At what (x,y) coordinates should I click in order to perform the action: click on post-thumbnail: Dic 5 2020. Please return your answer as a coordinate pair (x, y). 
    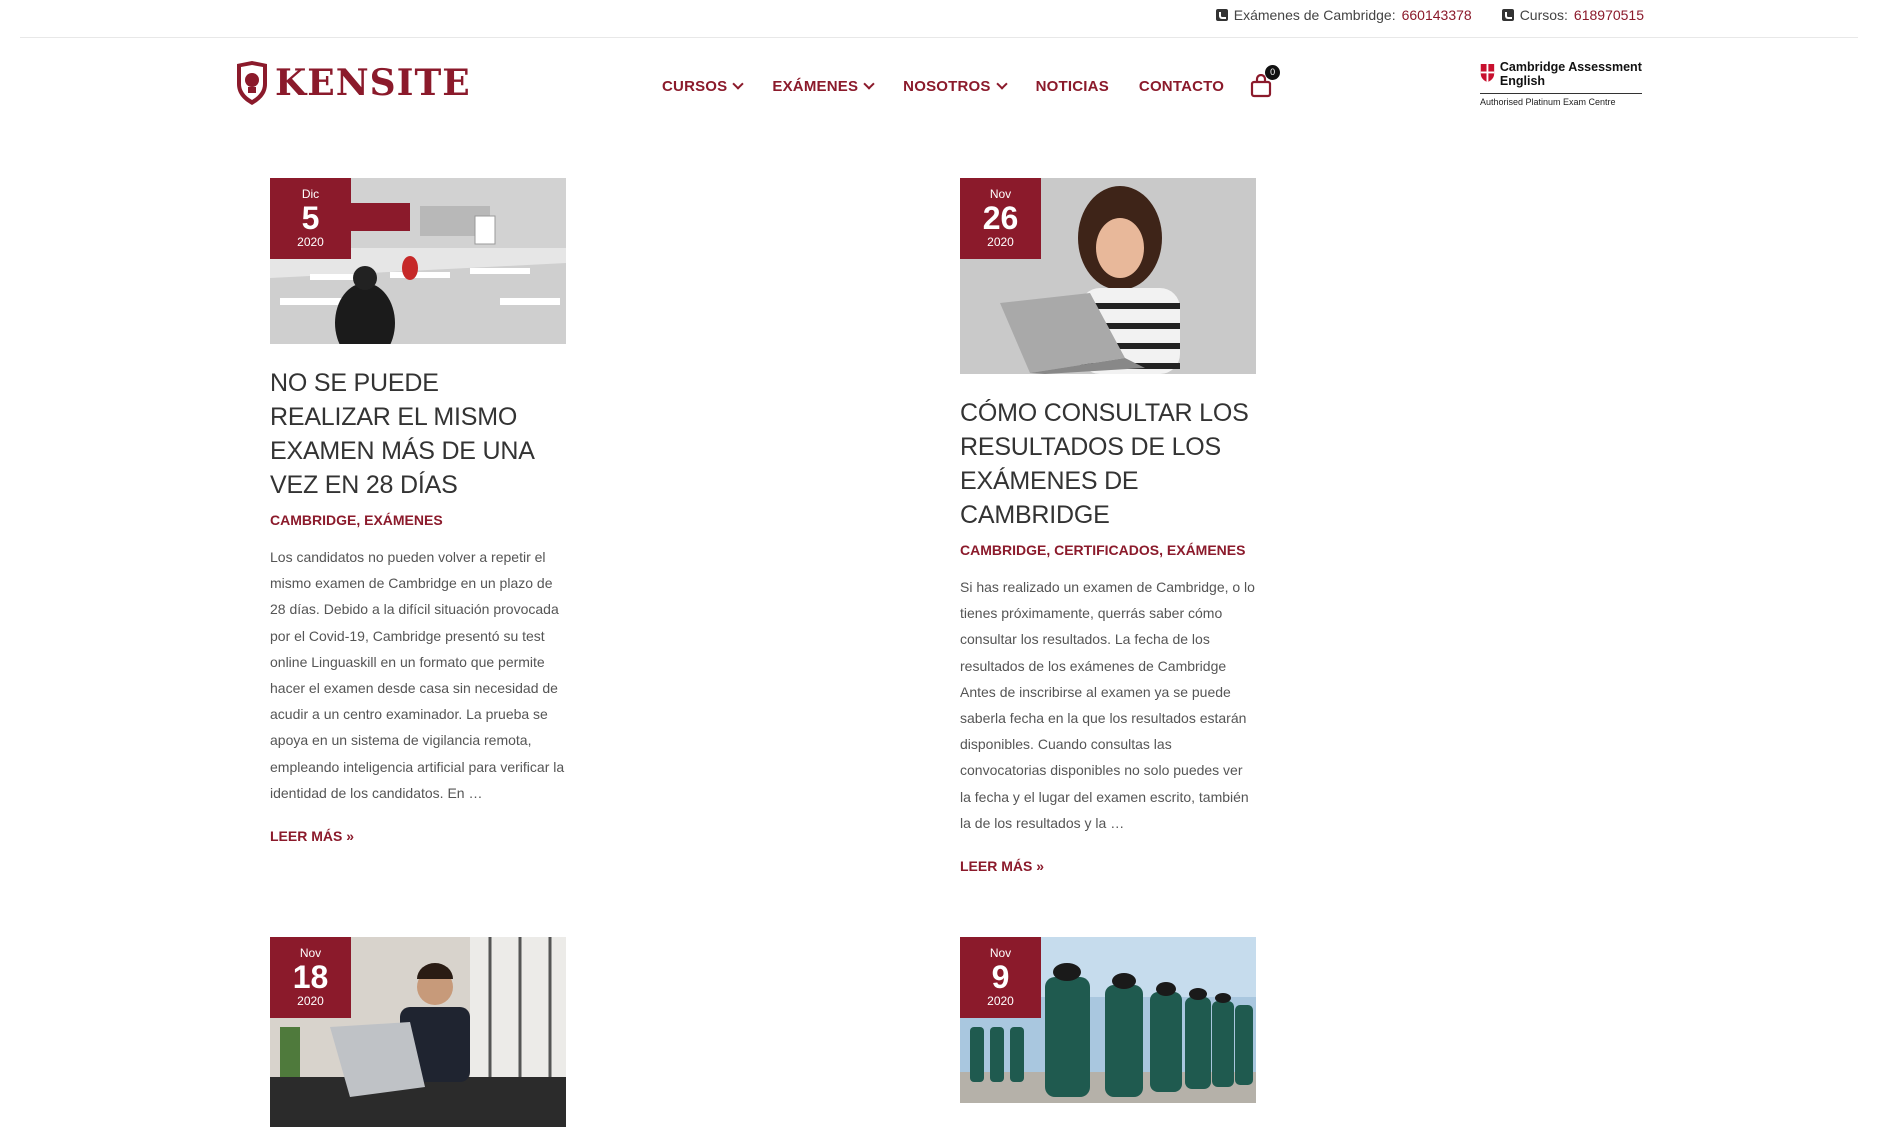
    Looking at the image, I should click on (418, 261).